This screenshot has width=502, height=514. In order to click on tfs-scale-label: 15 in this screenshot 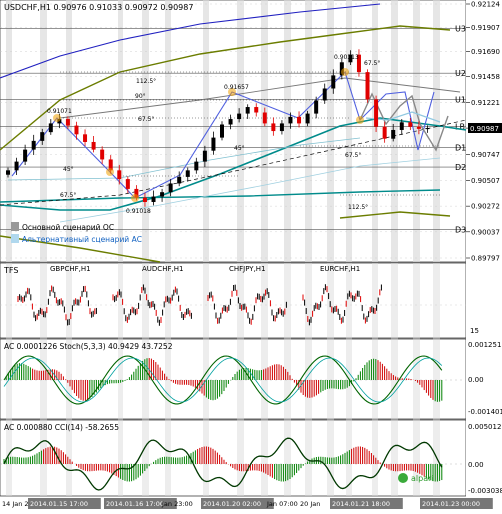, I will do `click(474, 331)`.